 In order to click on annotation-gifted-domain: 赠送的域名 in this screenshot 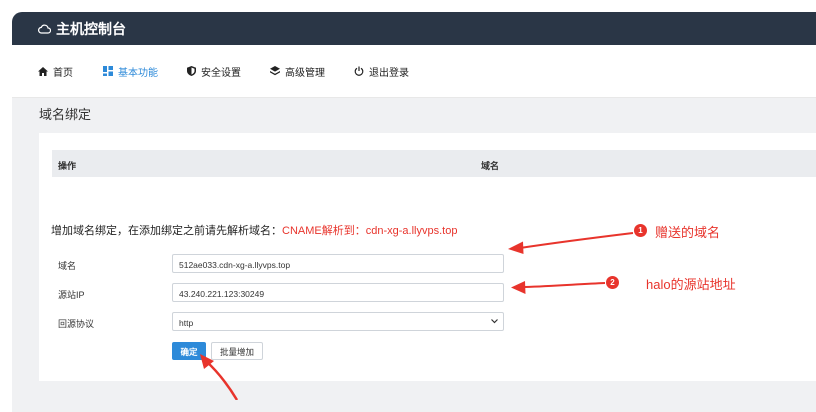, I will do `click(688, 232)`.